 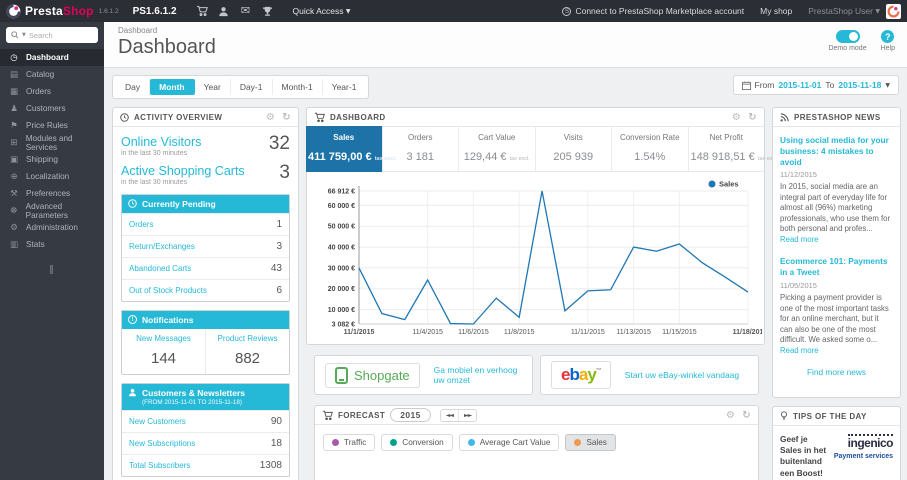 What do you see at coordinates (847, 36) in the screenshot?
I see `demo-mode-toggle` at bounding box center [847, 36].